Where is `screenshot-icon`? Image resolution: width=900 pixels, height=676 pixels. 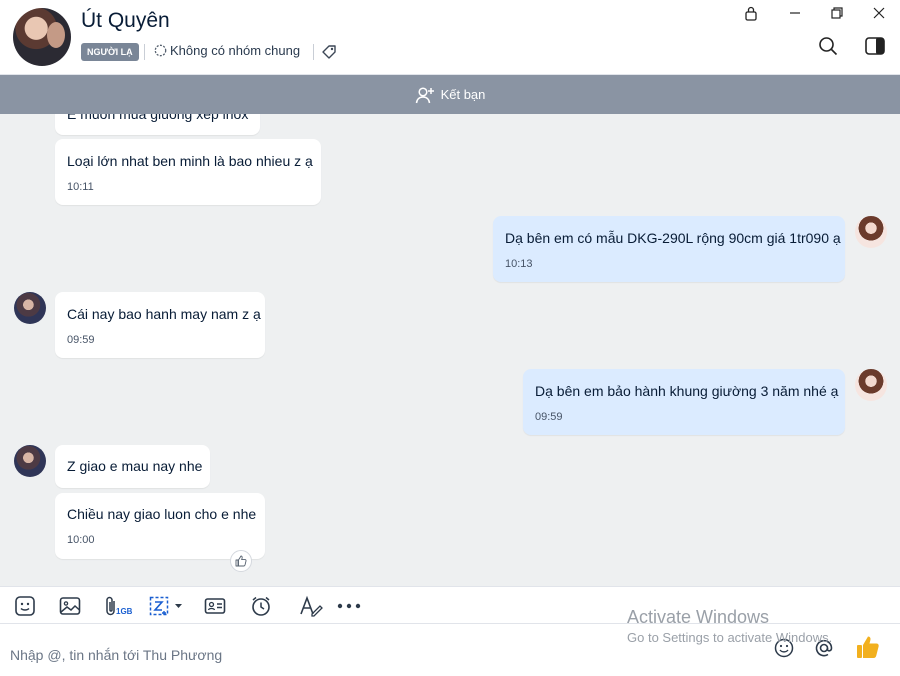 screenshot-icon is located at coordinates (165, 606).